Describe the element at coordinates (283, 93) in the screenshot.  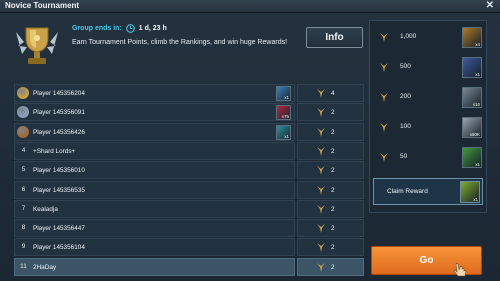
I see `blue-crystal-icon: x1` at that location.